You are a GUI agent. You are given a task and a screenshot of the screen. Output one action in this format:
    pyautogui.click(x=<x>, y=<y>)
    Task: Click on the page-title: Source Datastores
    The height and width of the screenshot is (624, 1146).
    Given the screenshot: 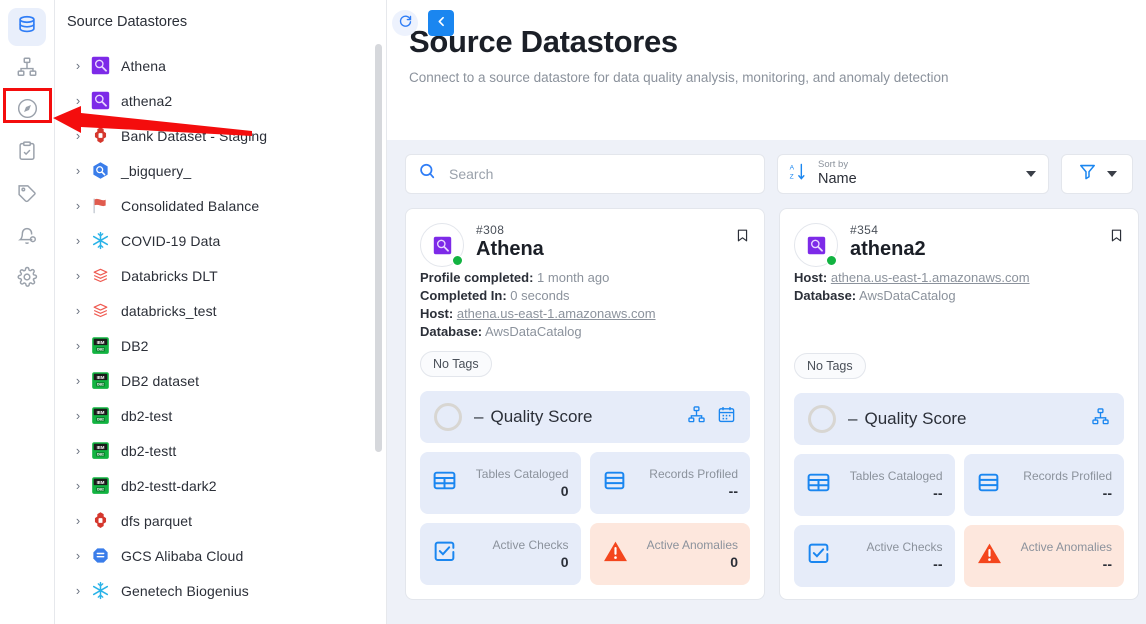 What is the action you would take?
    pyautogui.click(x=543, y=41)
    